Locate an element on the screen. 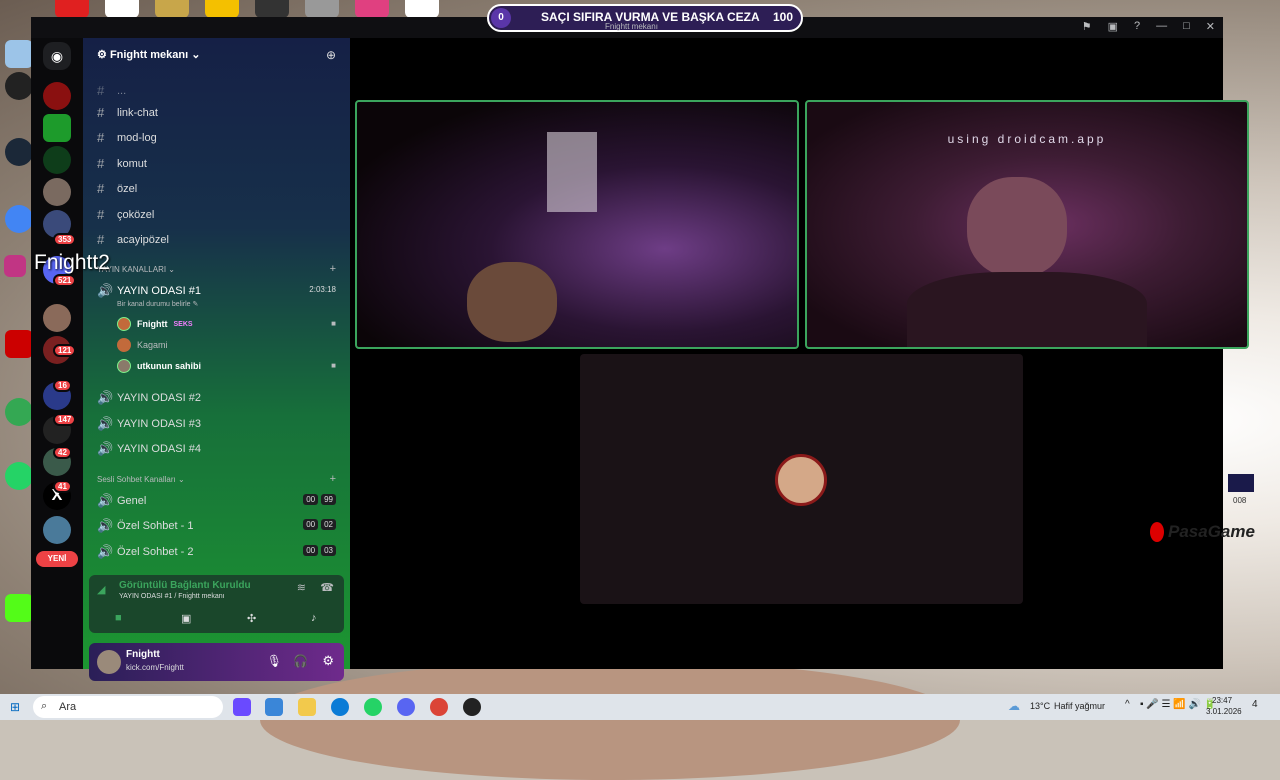  microphone-icon: 🎙 is located at coordinates (274, 661).